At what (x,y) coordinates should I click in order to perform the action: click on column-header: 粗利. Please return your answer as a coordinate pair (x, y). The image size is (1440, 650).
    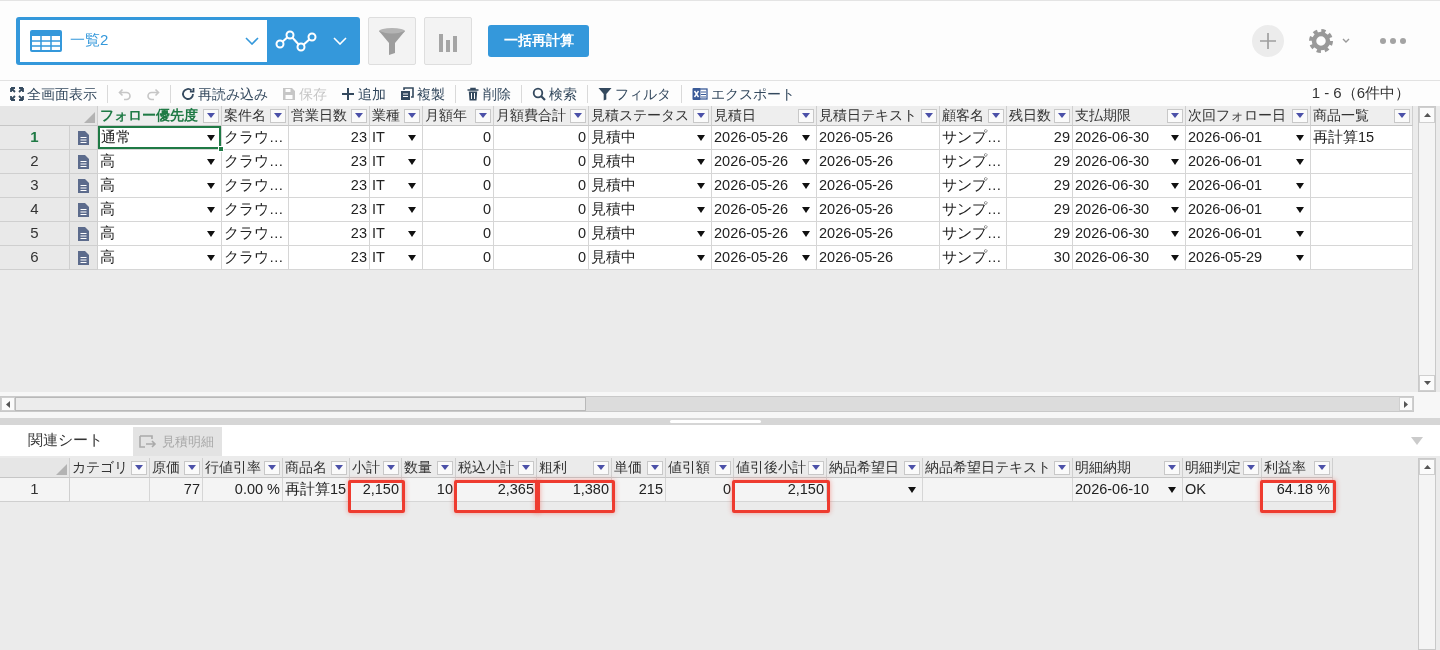
    Looking at the image, I should click on (574, 468).